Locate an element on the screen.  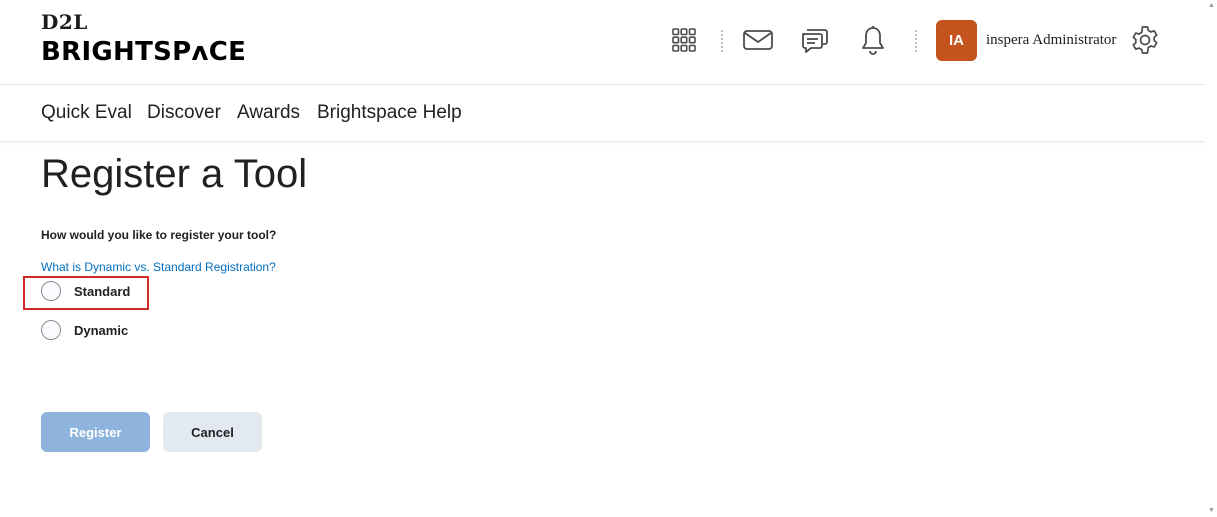
bell-icon is located at coordinates (873, 40).